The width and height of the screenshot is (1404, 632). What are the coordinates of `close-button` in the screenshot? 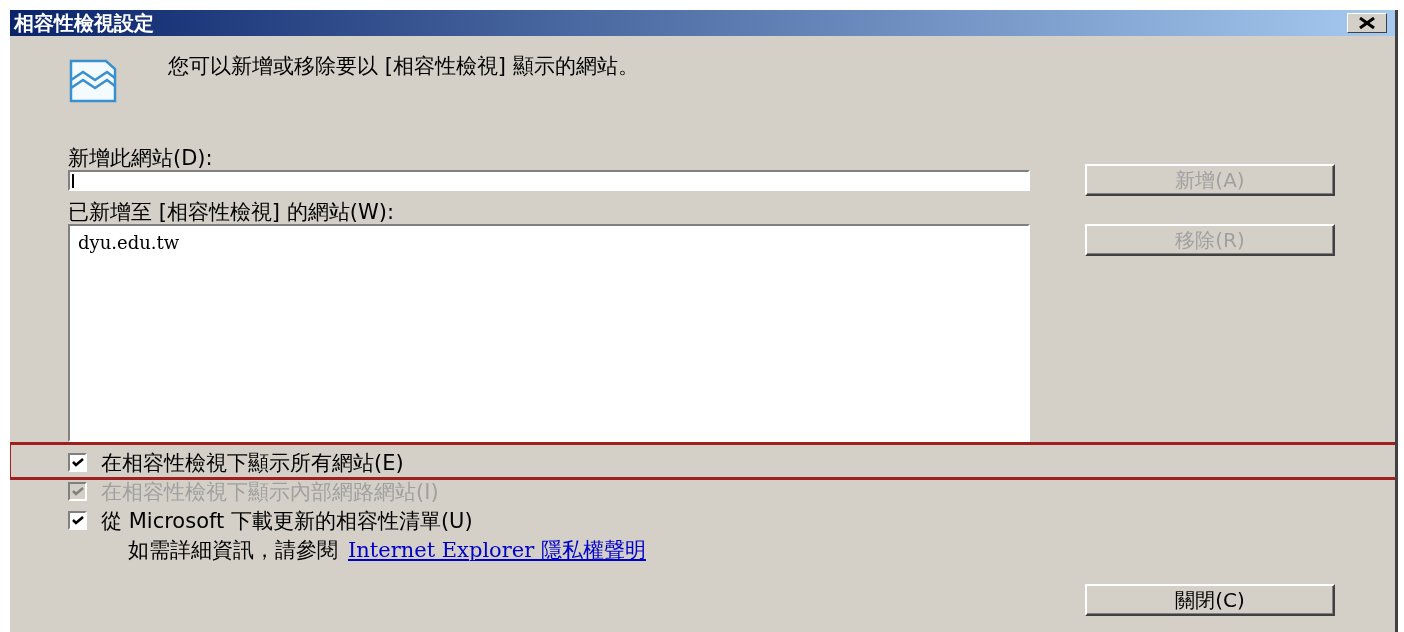 It's located at (1367, 23).